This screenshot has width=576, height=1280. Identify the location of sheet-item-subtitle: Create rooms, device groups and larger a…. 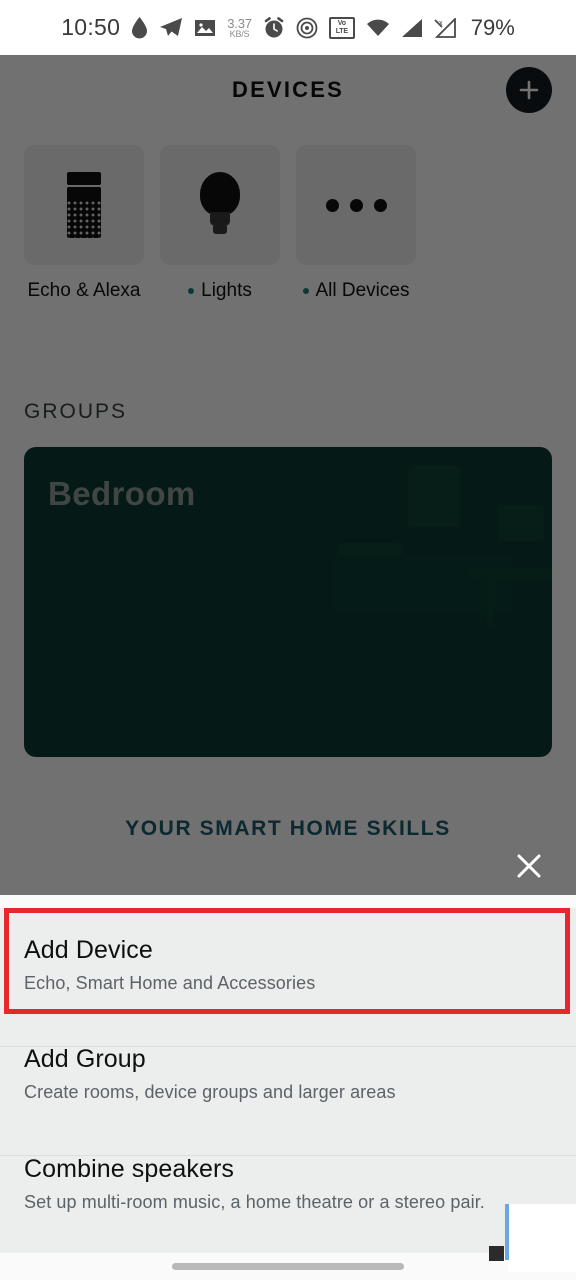
(210, 1092).